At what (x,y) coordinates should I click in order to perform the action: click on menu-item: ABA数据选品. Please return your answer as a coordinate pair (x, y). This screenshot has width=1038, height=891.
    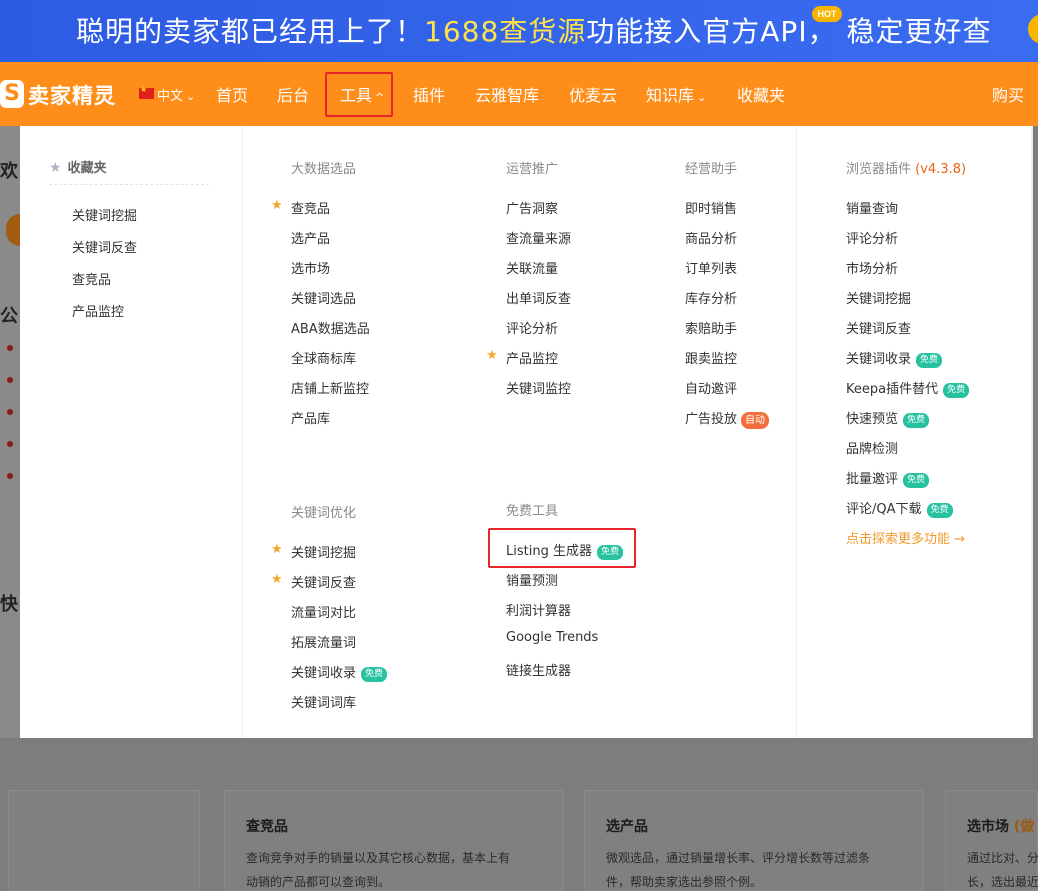
    Looking at the image, I should click on (330, 327).